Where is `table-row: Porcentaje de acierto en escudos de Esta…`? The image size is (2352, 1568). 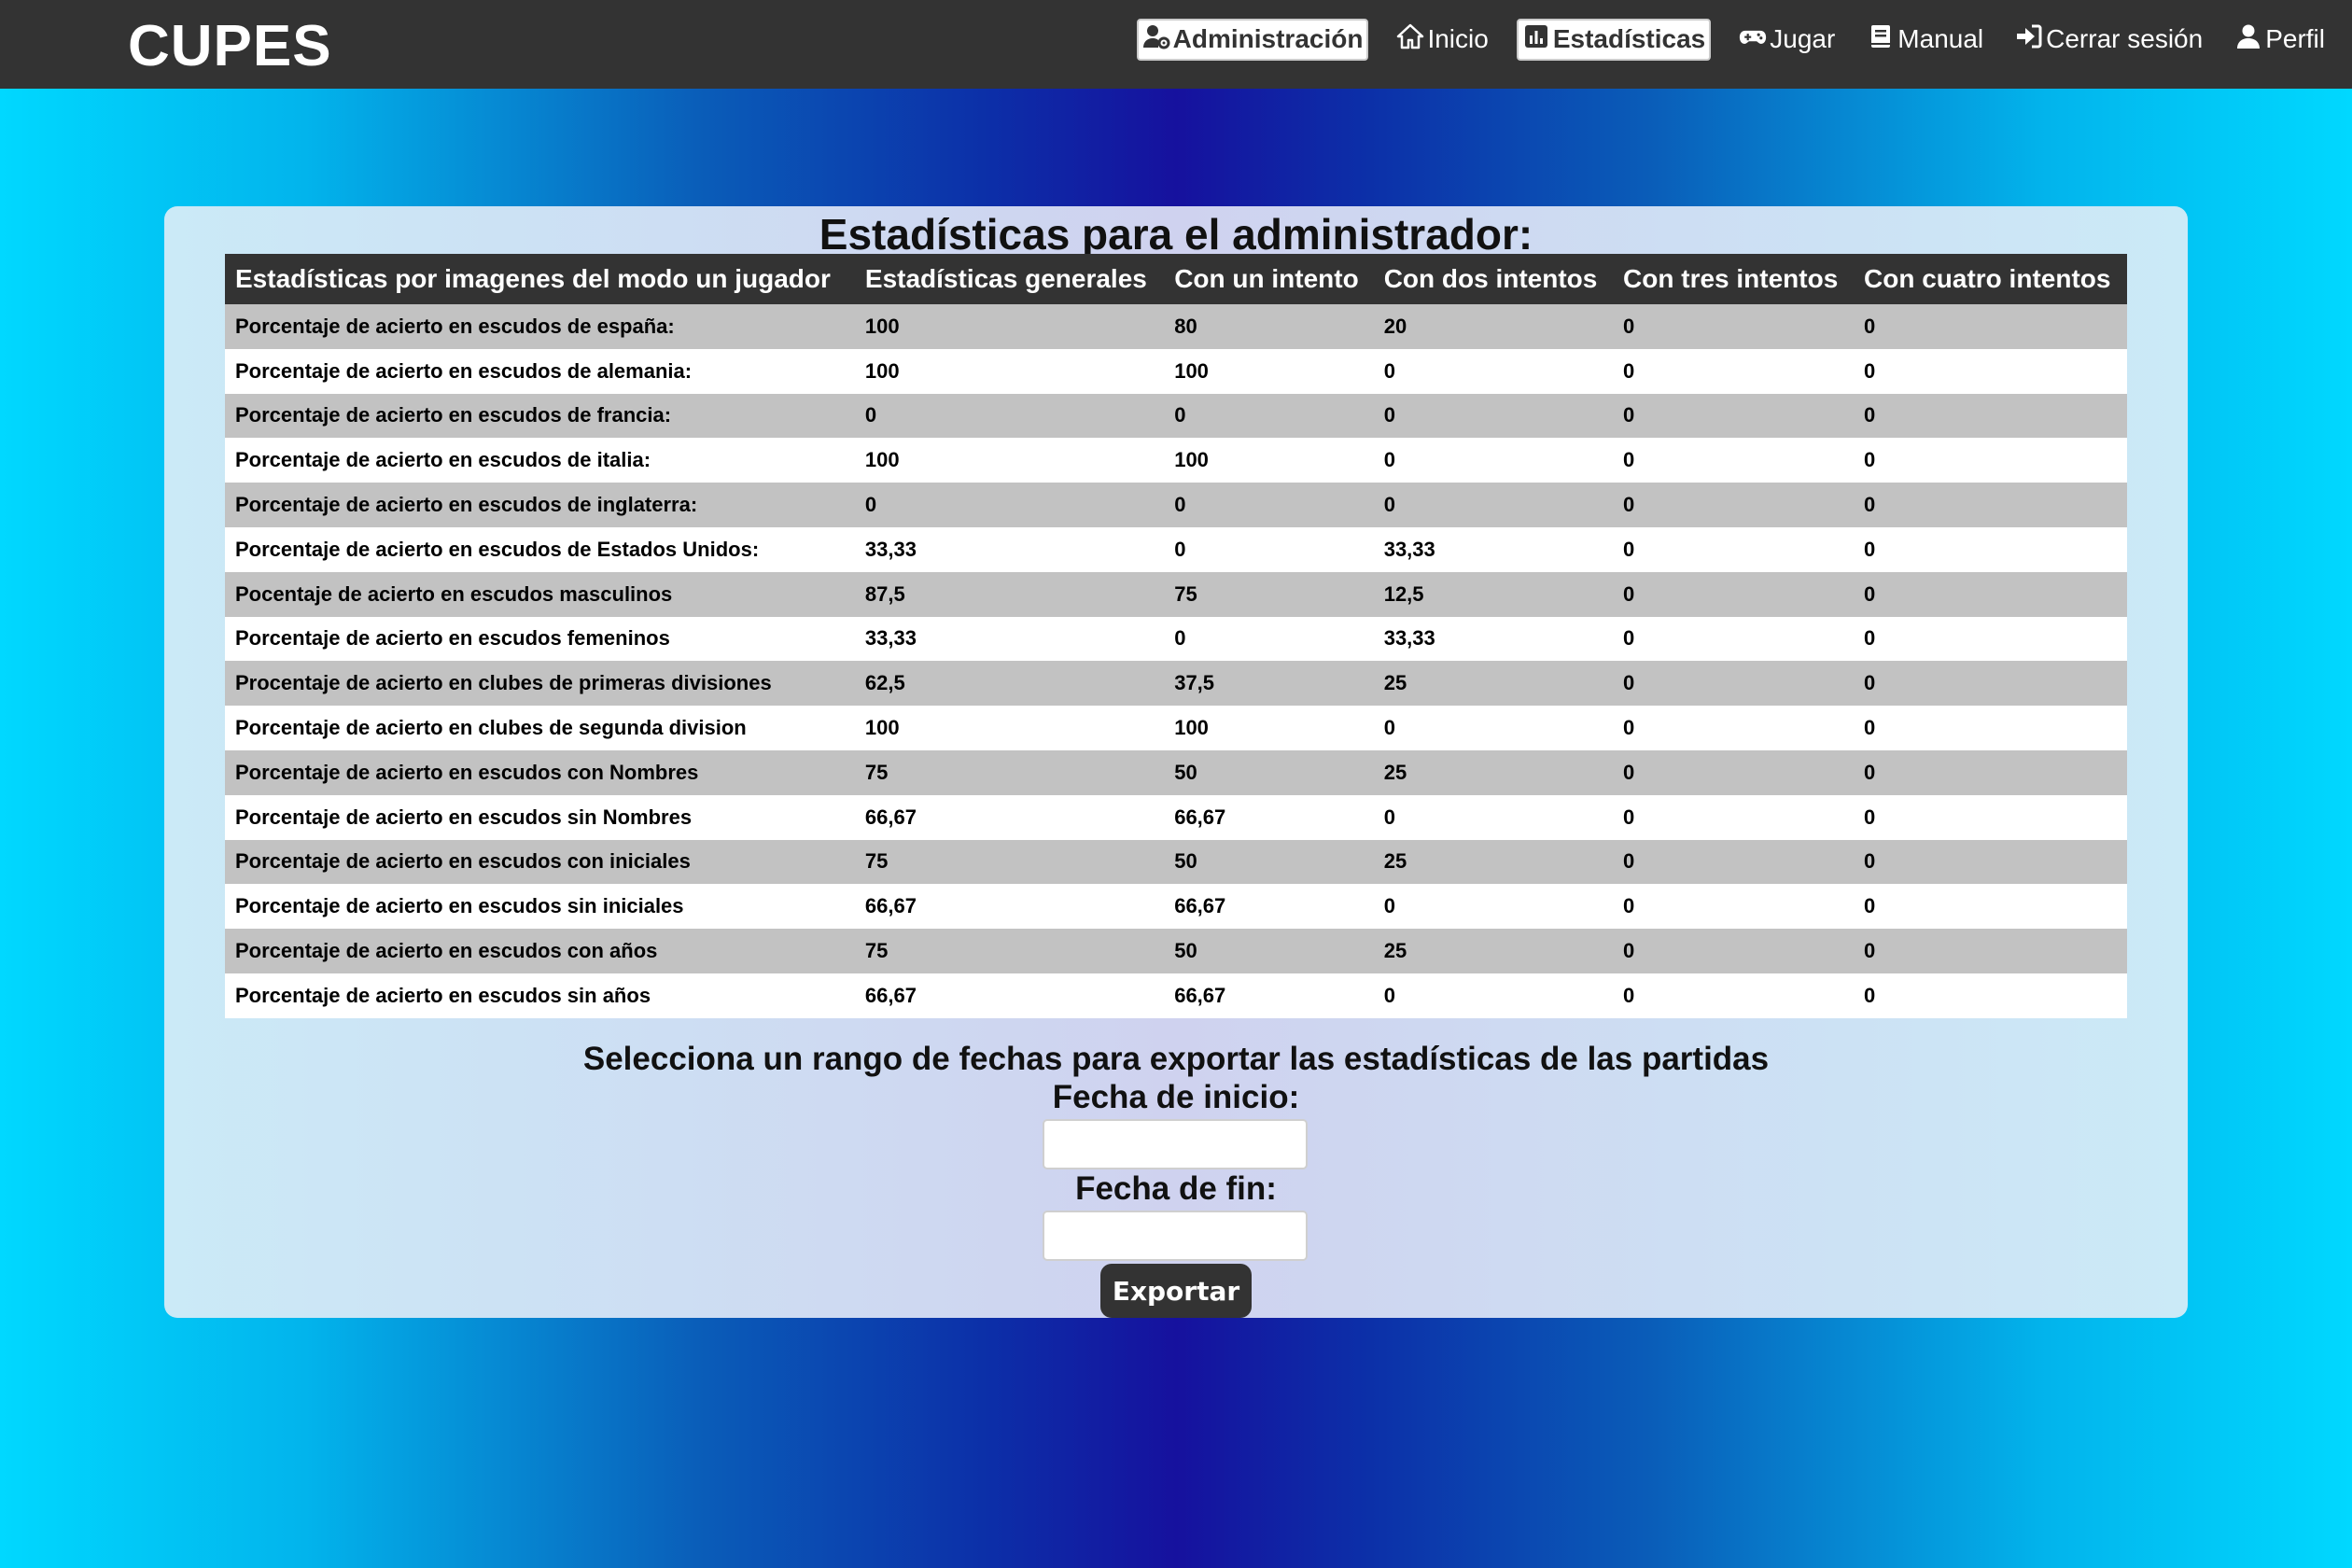
table-row: Porcentaje de acierto en escudos de Esta… is located at coordinates (1176, 549).